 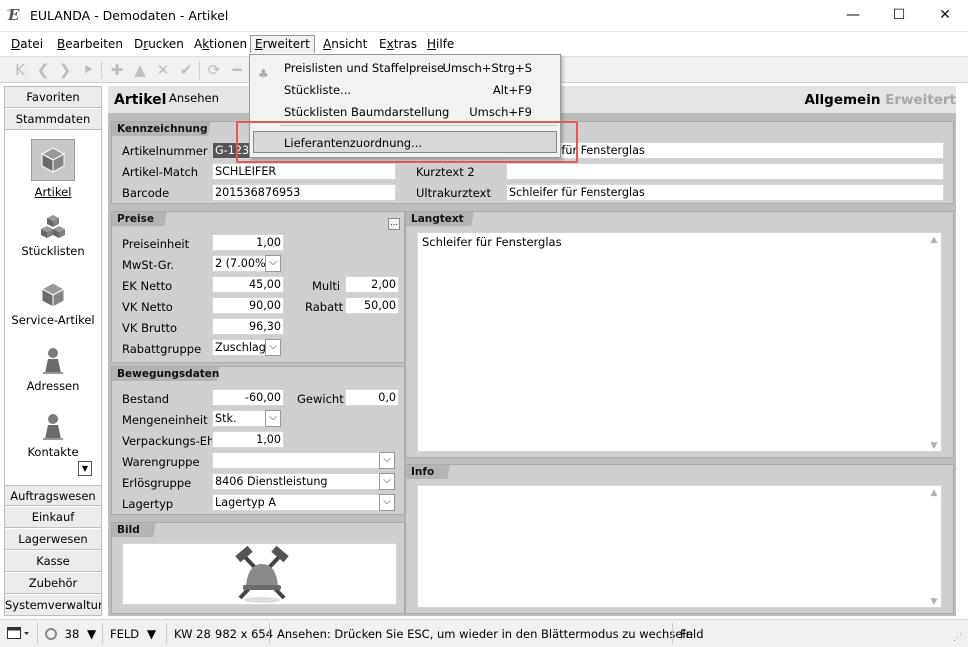 I want to click on sidebar-tab-auftragswesen: Auftragswesen, so click(x=53, y=495).